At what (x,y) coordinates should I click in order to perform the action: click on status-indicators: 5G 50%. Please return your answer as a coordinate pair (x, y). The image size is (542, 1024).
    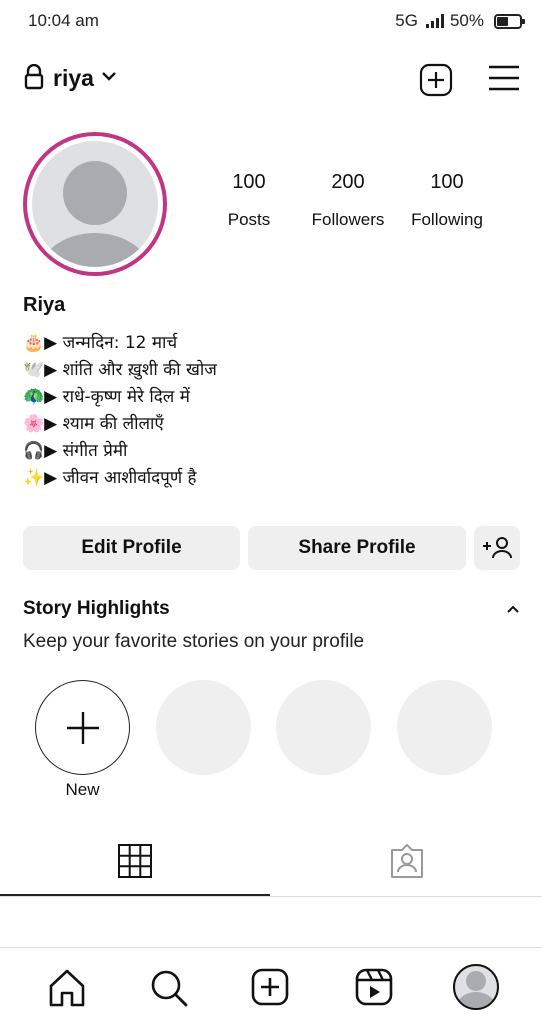
    Looking at the image, I should click on (460, 21).